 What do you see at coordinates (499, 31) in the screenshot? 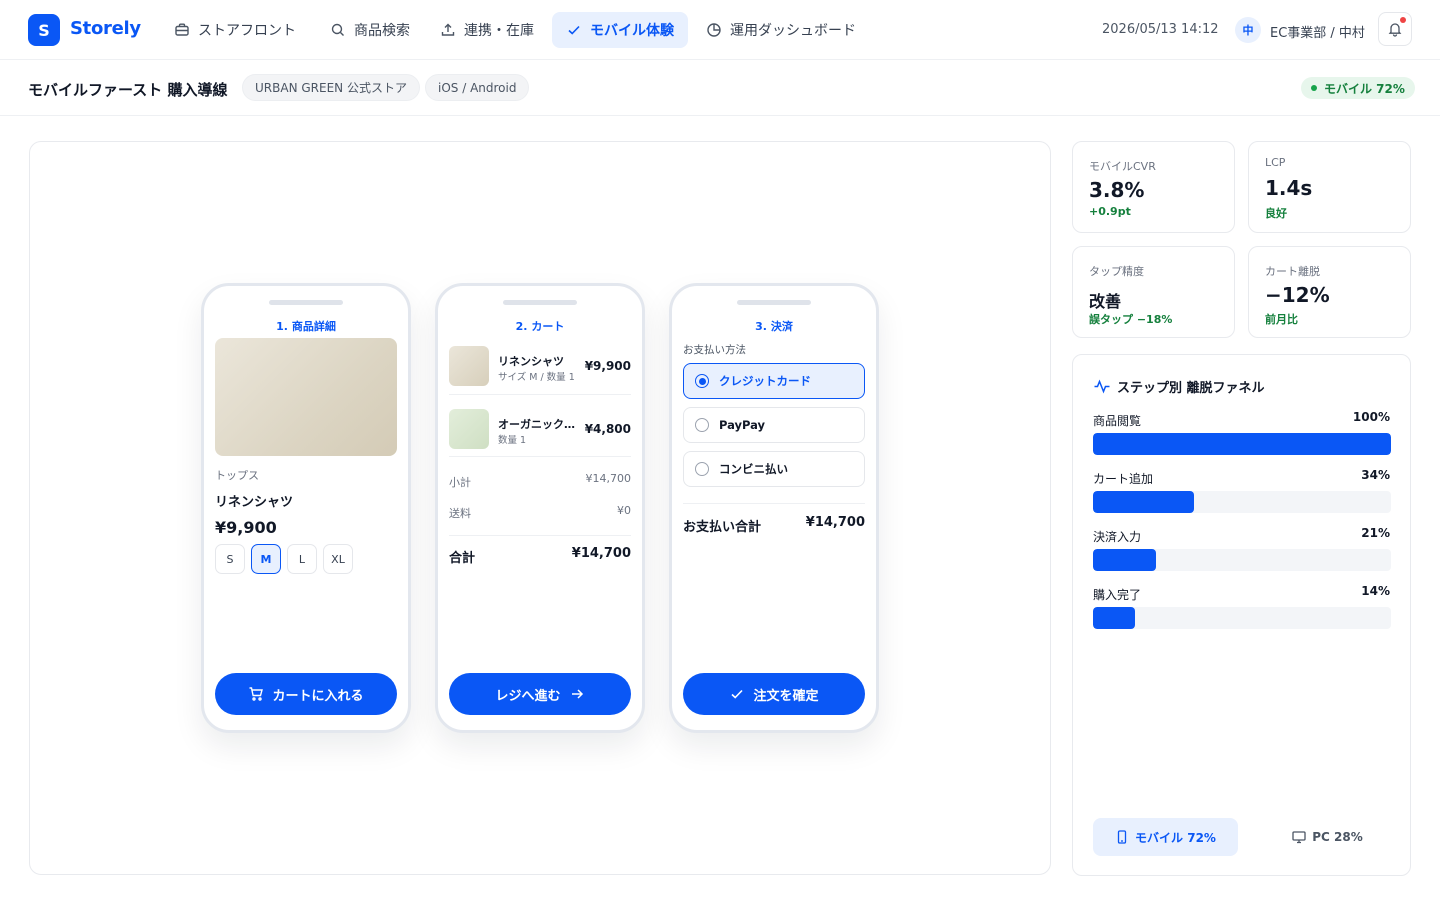
I see `nav-label: 連携・在庫` at bounding box center [499, 31].